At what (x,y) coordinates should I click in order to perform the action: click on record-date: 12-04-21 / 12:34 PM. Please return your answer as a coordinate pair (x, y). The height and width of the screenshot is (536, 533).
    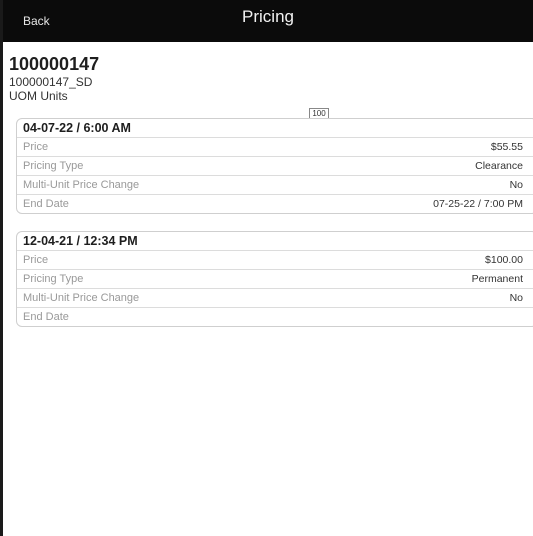
    Looking at the image, I should click on (80, 241).